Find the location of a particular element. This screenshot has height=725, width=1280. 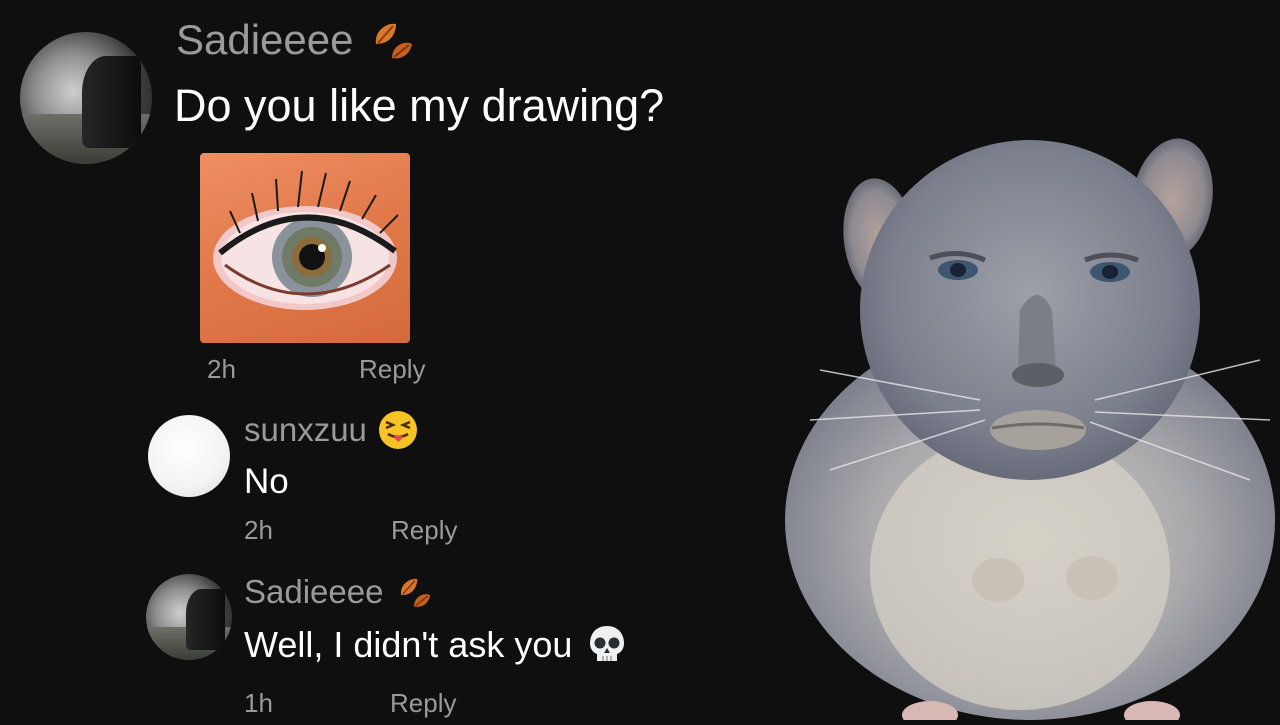

comment-text: Well, I didn't ask you is located at coordinates (408, 644).